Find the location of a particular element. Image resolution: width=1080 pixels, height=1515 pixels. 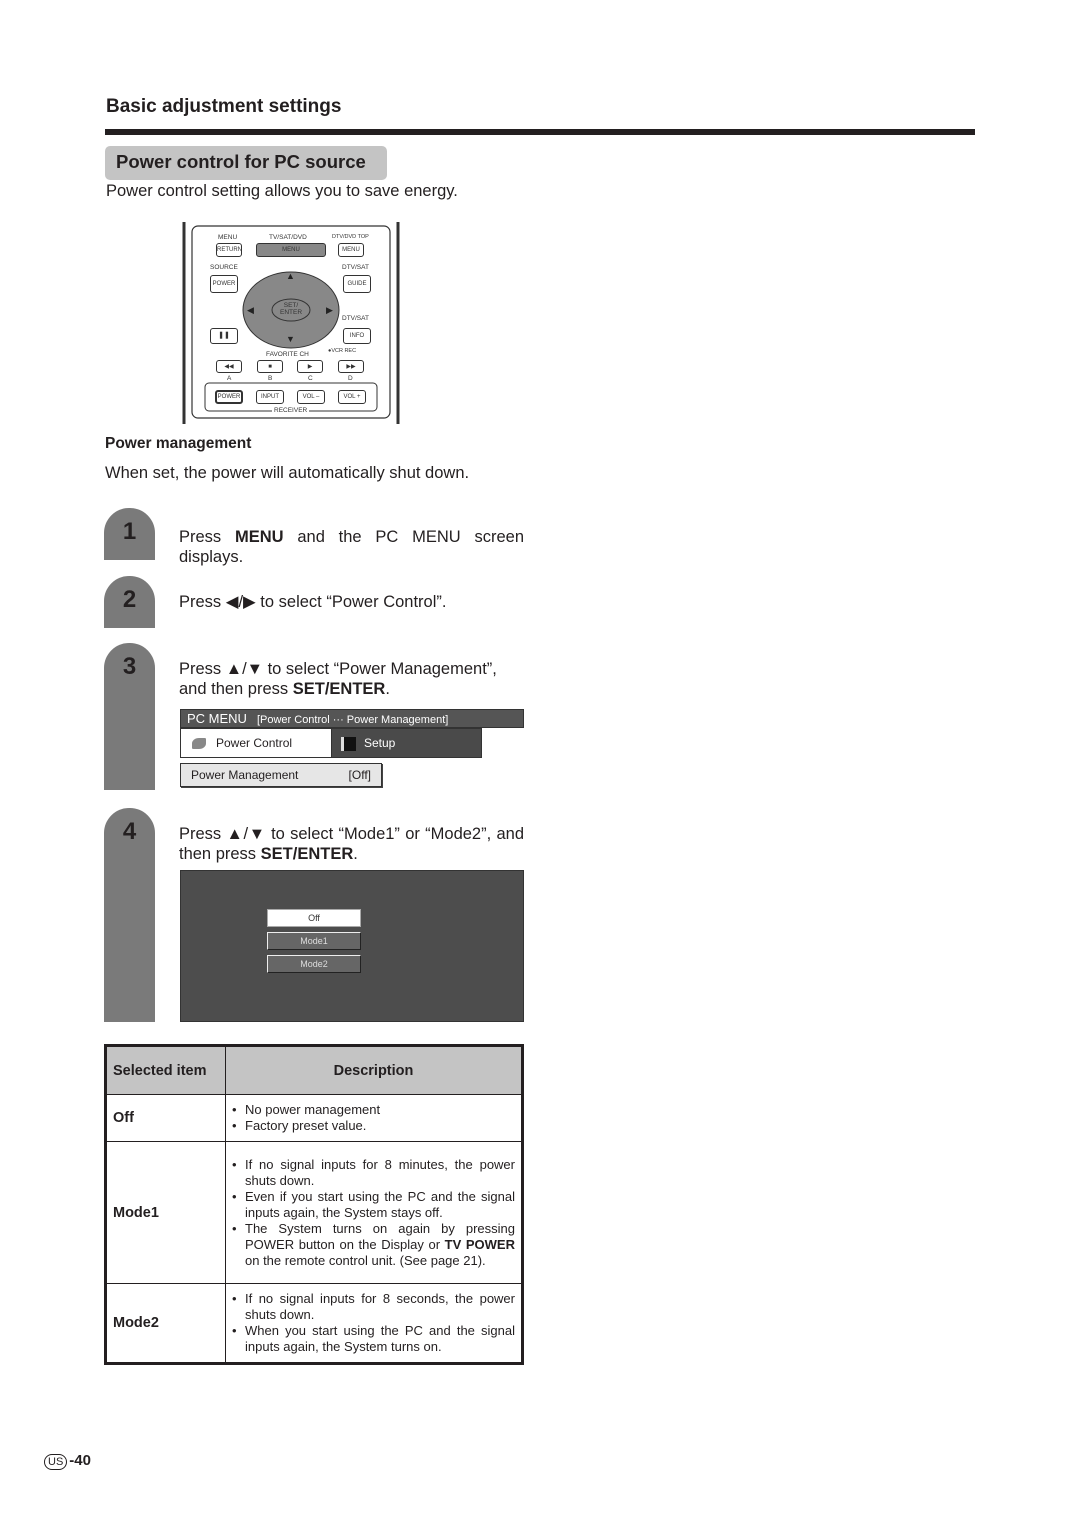

row-item: Off is located at coordinates (166, 1118).